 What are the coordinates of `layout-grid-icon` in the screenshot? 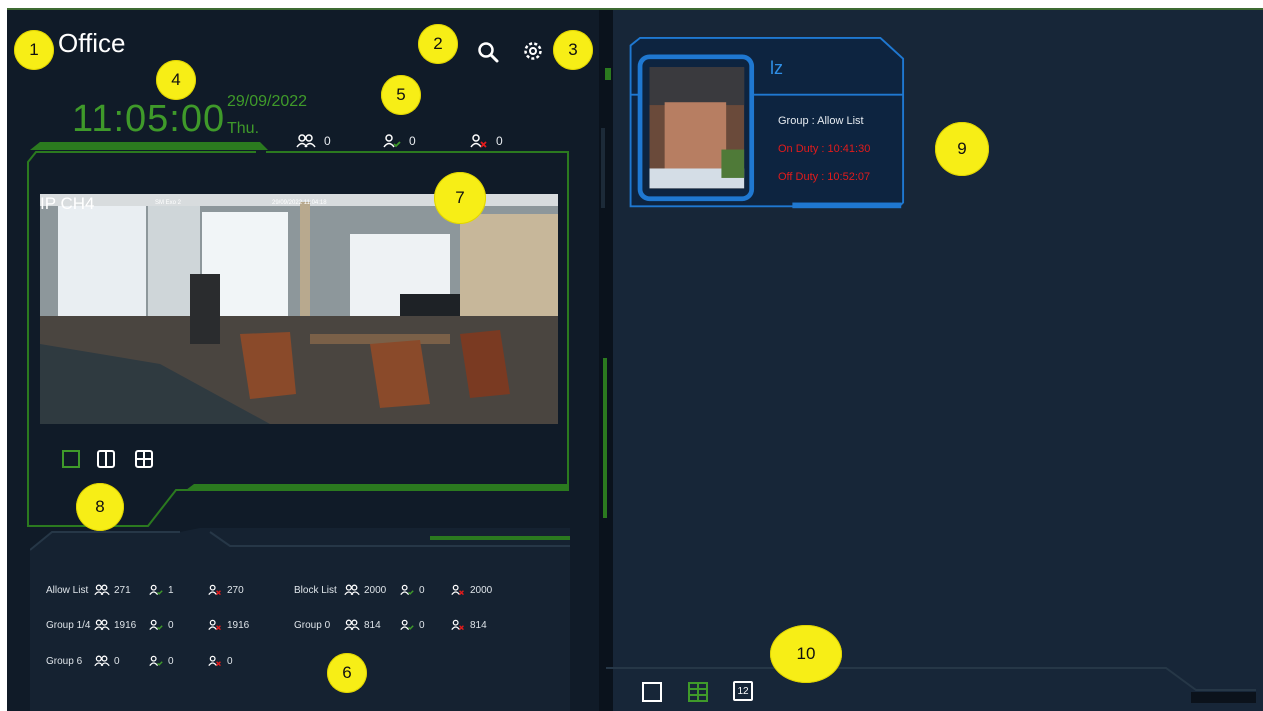 It's located at (698, 692).